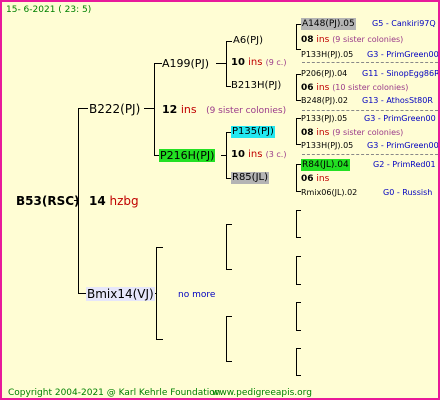 The width and height of the screenshot is (440, 400). Describe the element at coordinates (403, 54) in the screenshot. I see `g5-right-2: G3 - PrimGreen00` at that location.